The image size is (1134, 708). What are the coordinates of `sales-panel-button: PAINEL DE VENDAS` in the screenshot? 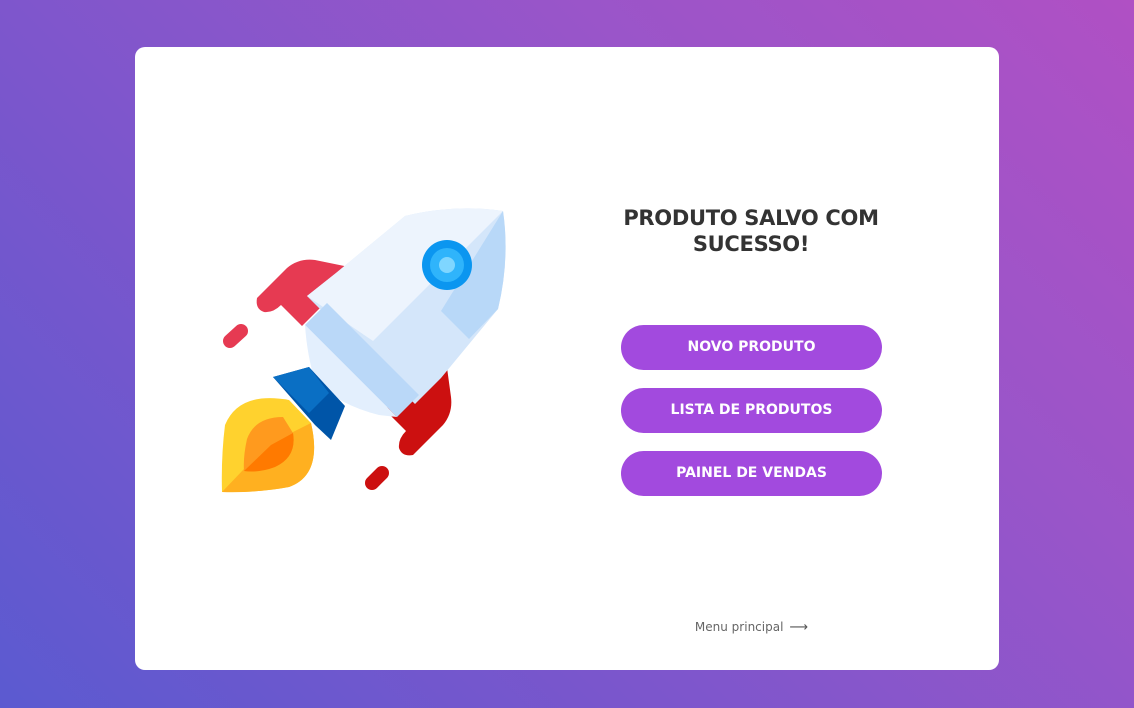 It's located at (751, 473).